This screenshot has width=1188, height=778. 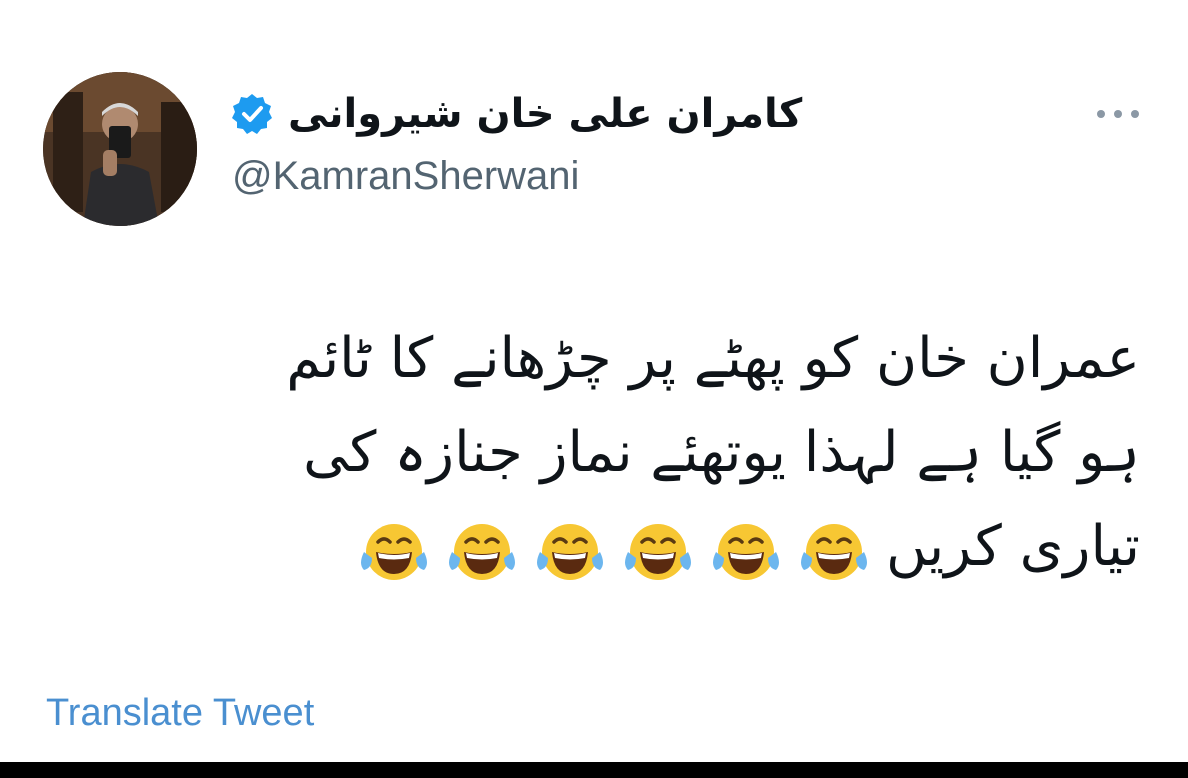 I want to click on tweet-text-line: عمران خان کو پھٹے پر چڑھانے کا ٹائم, so click(x=713, y=358).